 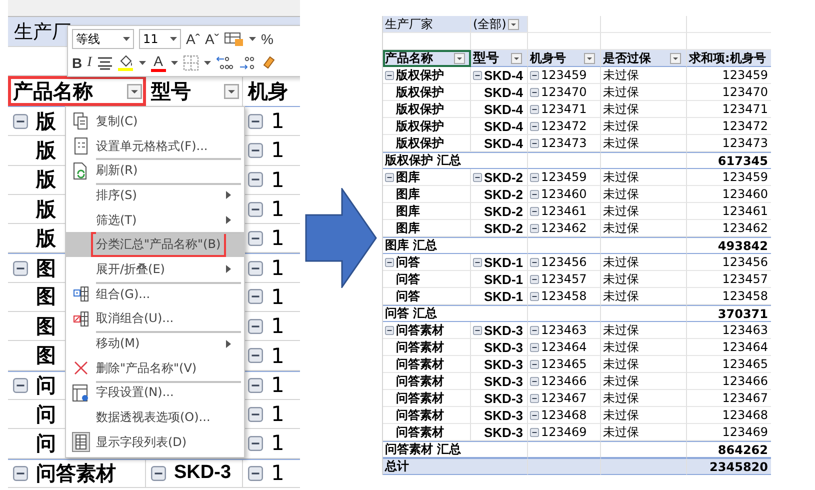 I want to click on fill-color-button, so click(x=126, y=63).